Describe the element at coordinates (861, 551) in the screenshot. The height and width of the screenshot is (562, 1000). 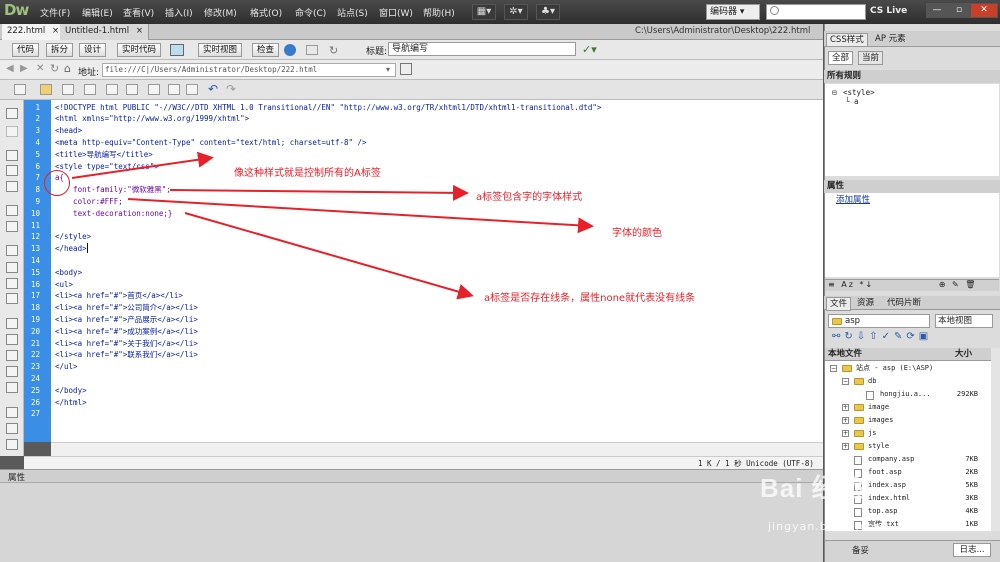
I see `ready-status: 备妥` at that location.